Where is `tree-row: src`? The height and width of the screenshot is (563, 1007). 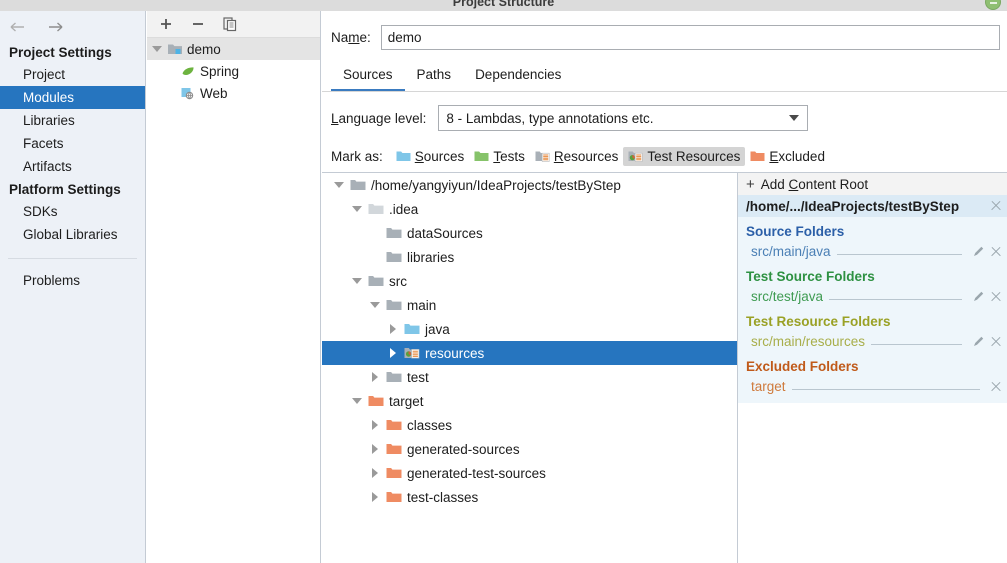 tree-row: src is located at coordinates (529, 281).